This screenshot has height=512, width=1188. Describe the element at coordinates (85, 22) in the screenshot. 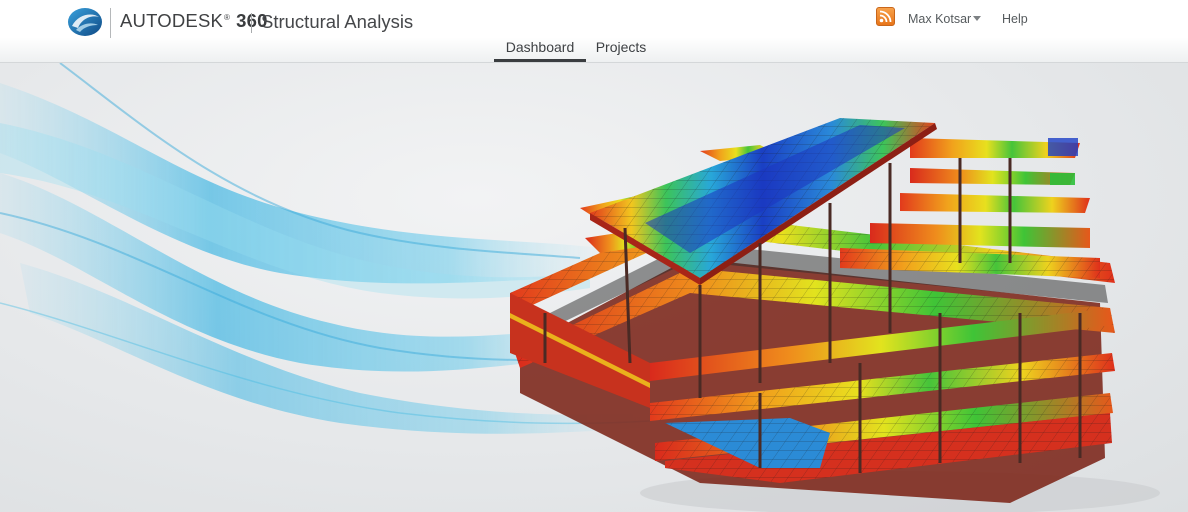

I see `autodesk-logo-icon` at that location.